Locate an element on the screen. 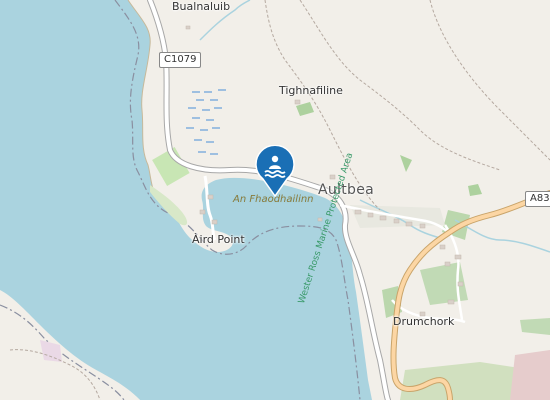  location-marker is located at coordinates (275, 171).